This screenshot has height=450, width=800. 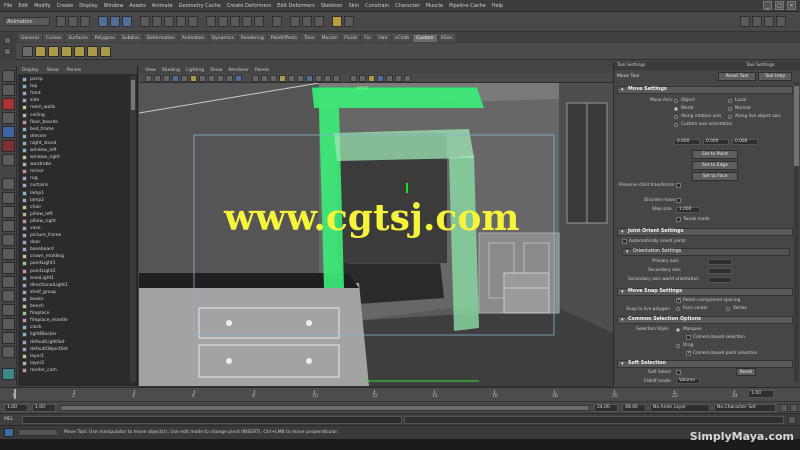 What do you see at coordinates (796, 126) in the screenshot?
I see `scroll-thumb` at bounding box center [796, 126].